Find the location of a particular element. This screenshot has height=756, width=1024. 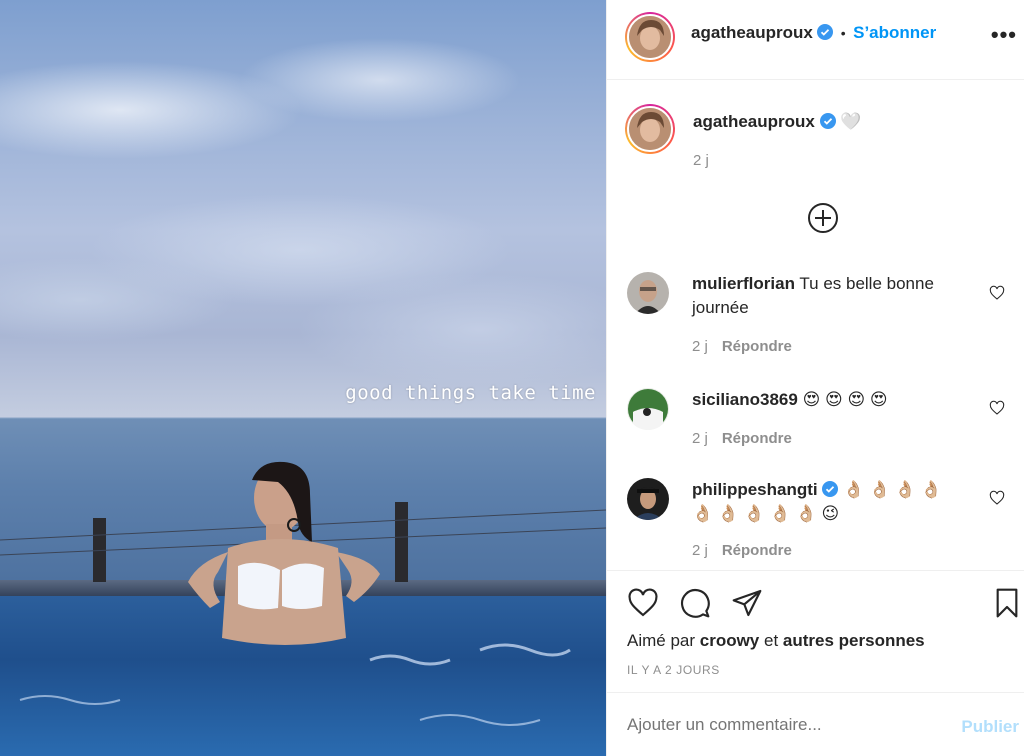

woman-figure is located at coordinates (284, 553).